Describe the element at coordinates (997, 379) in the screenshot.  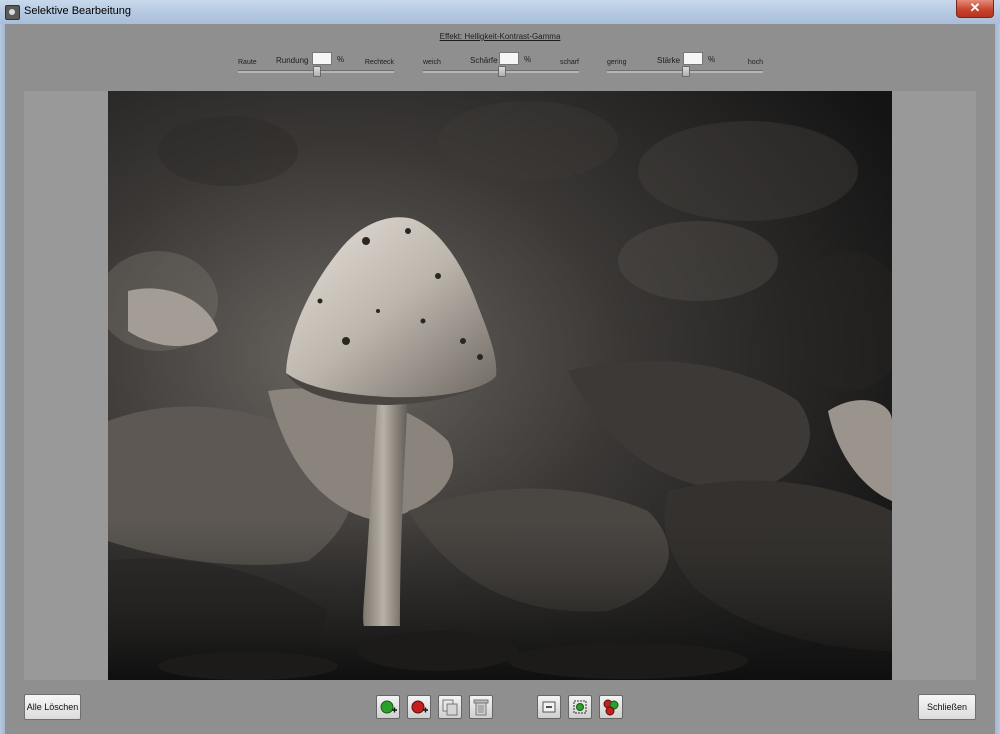
I see `window-border-right` at that location.